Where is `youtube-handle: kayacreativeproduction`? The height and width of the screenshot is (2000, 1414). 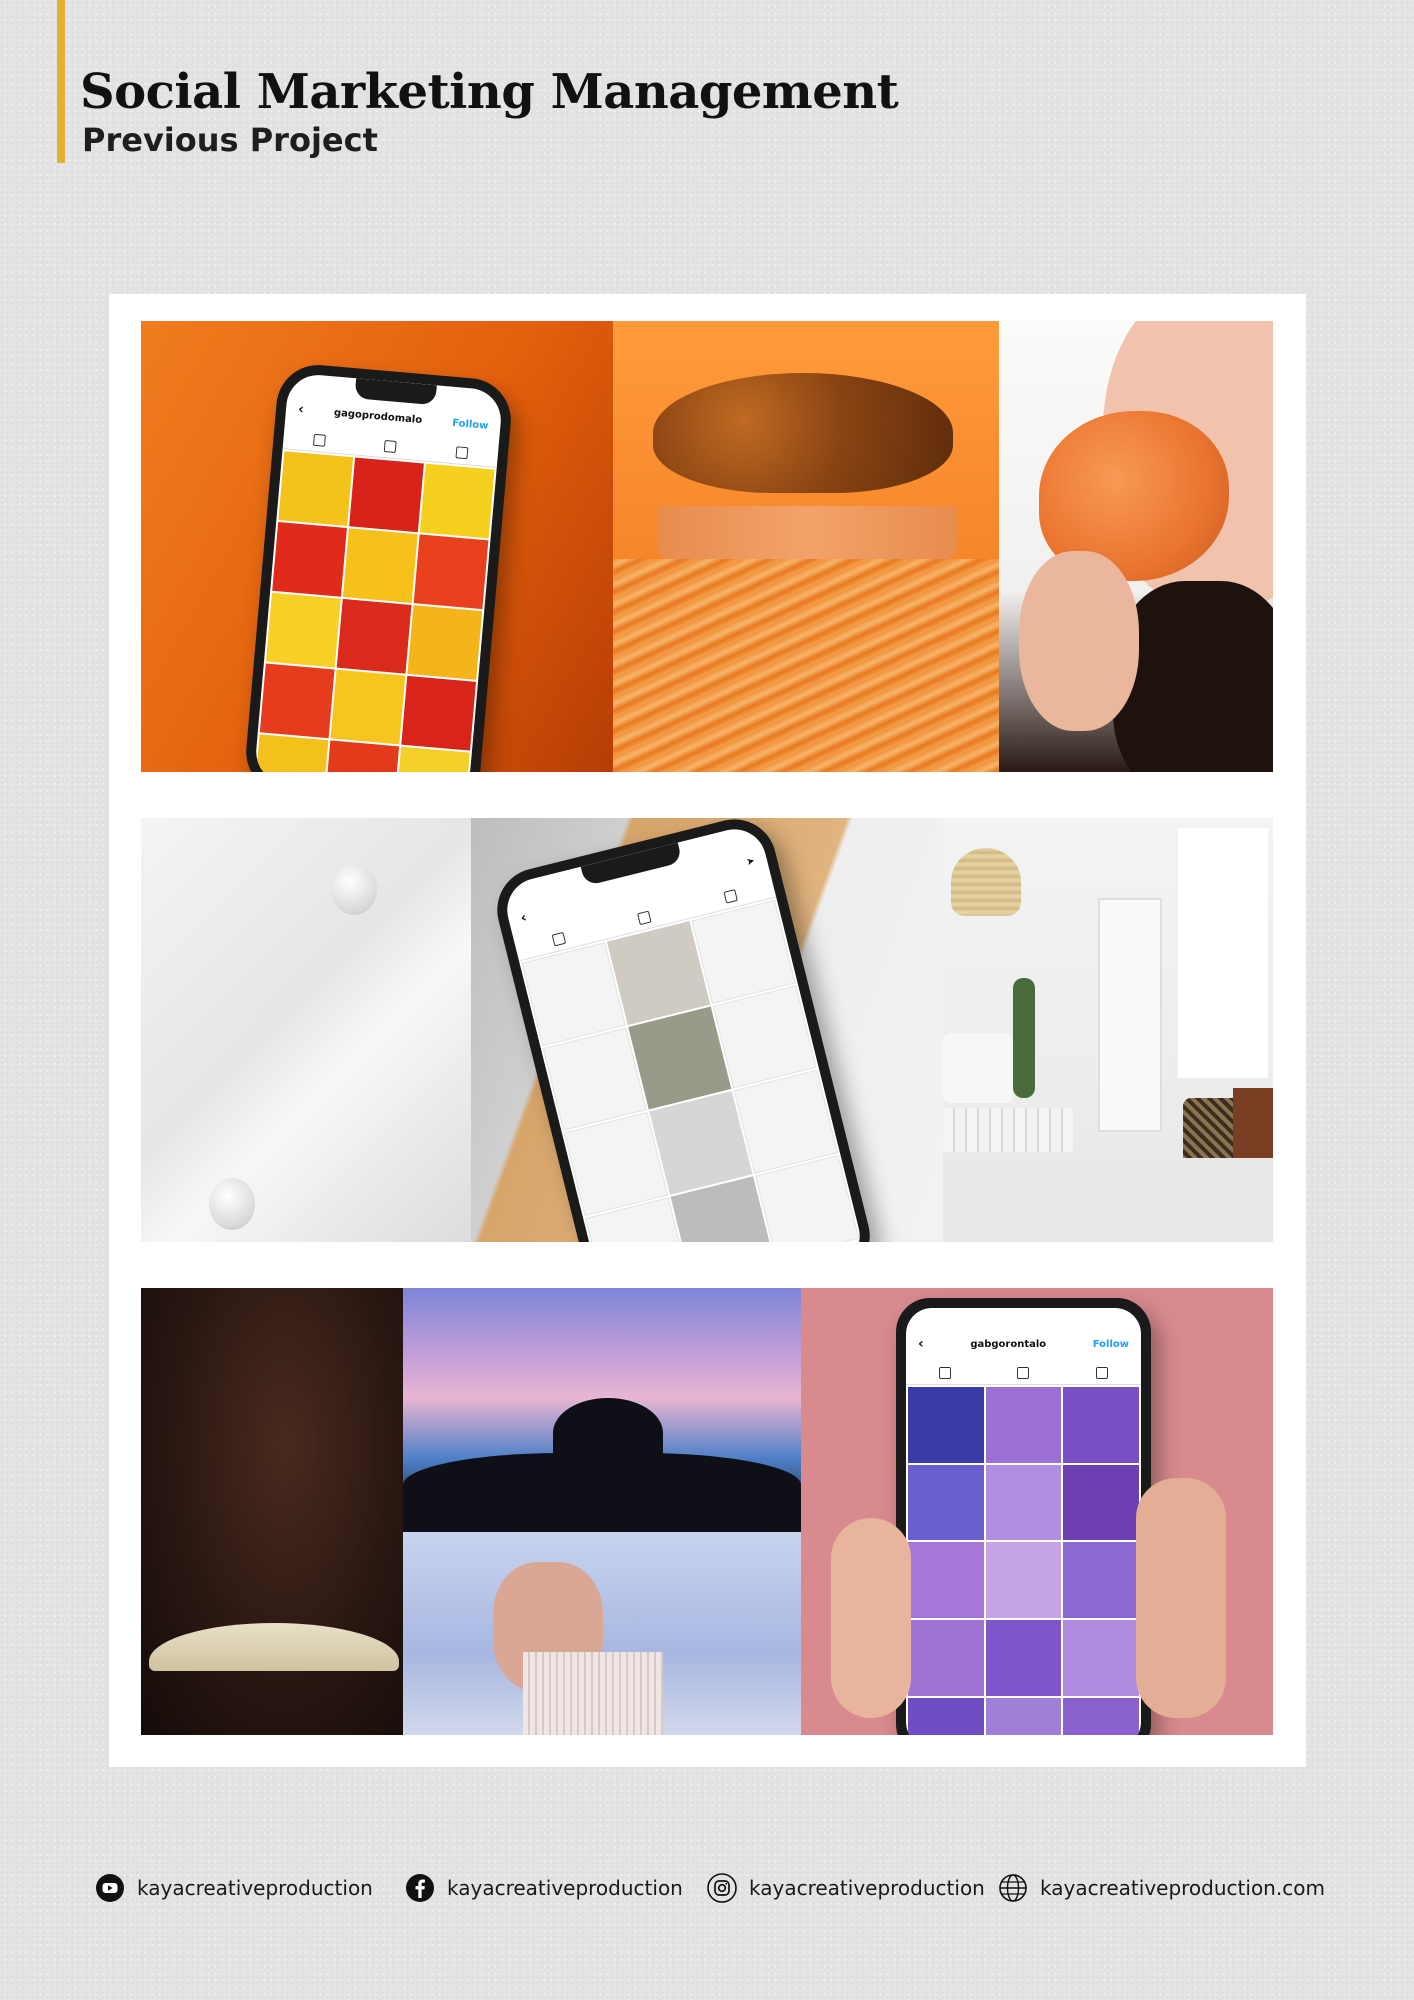
youtube-handle: kayacreativeproduction is located at coordinates (255, 1888).